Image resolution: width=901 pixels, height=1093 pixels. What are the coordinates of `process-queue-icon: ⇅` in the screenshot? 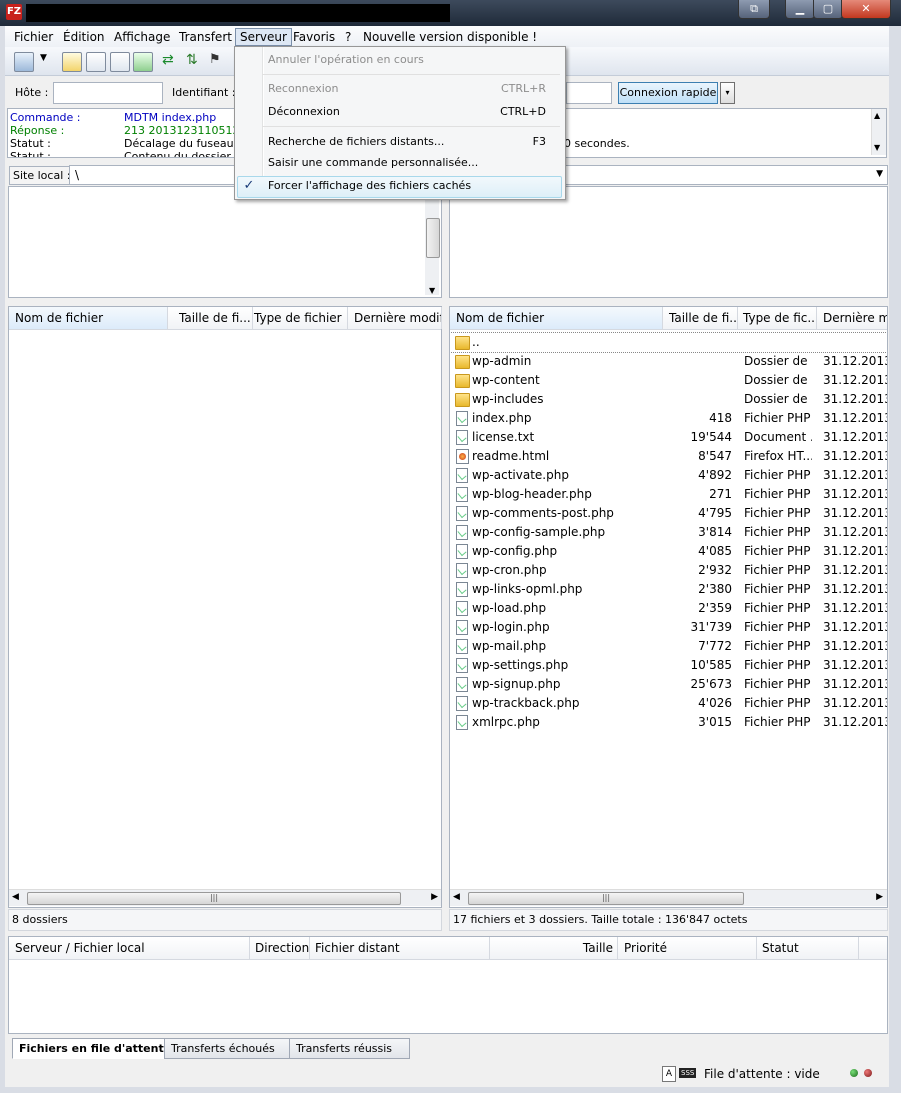 It's located at (192, 60).